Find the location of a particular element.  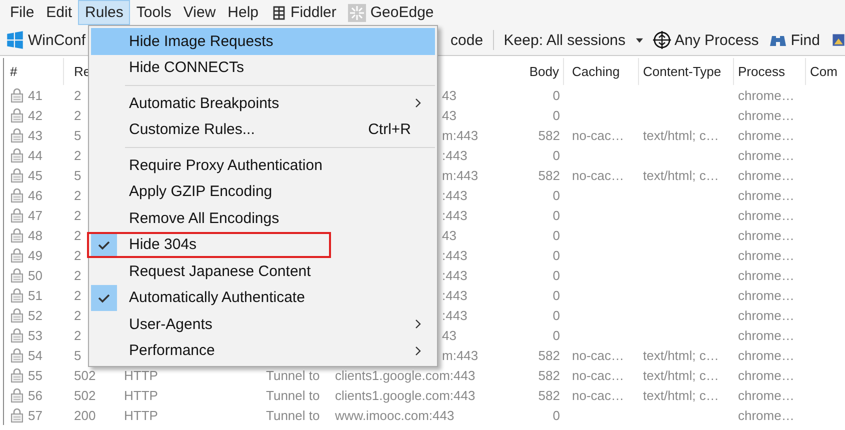

windows-icon is located at coordinates (15, 40).